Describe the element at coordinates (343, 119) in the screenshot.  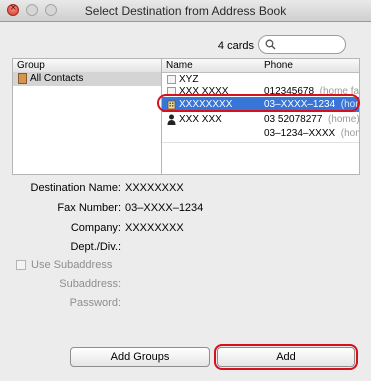
I see `phone-type-label: (home)` at that location.